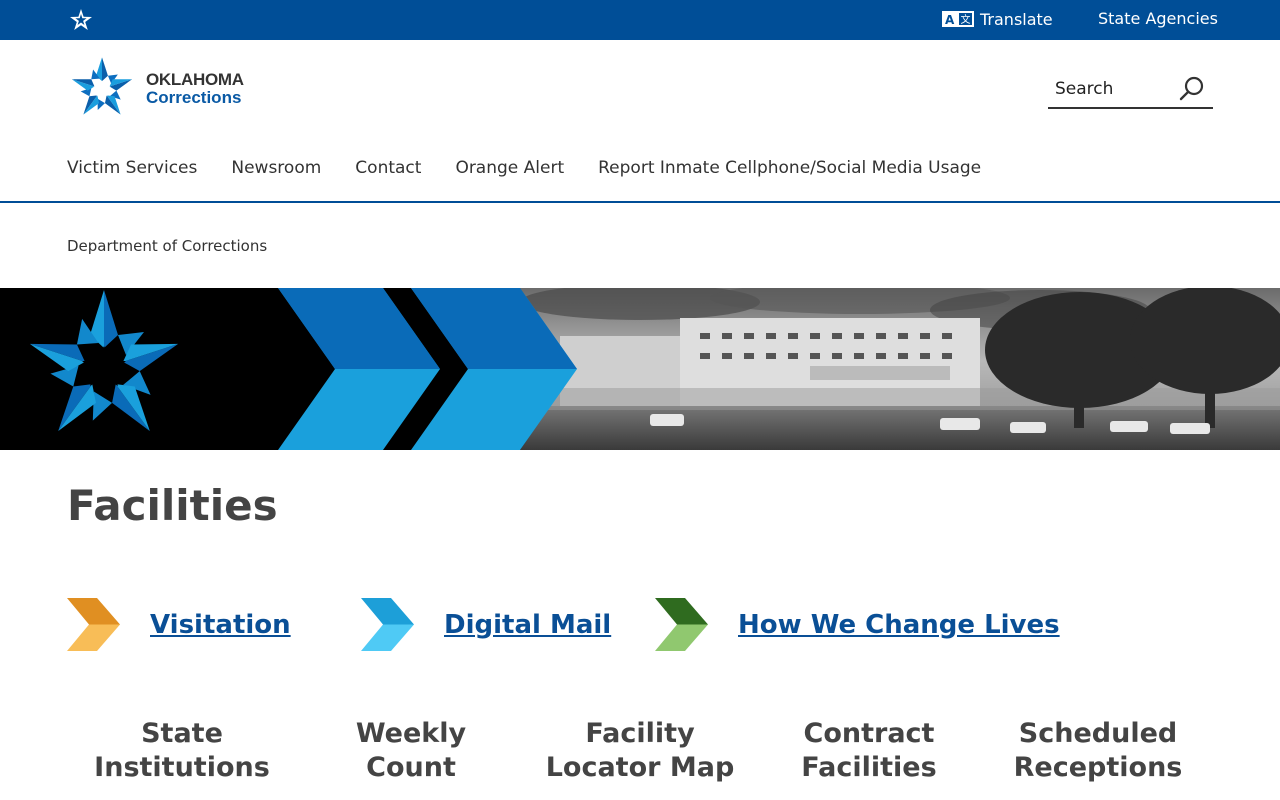 This screenshot has height=800, width=1280. Describe the element at coordinates (527, 625) in the screenshot. I see `digital-mail-link: Digital Mail` at that location.